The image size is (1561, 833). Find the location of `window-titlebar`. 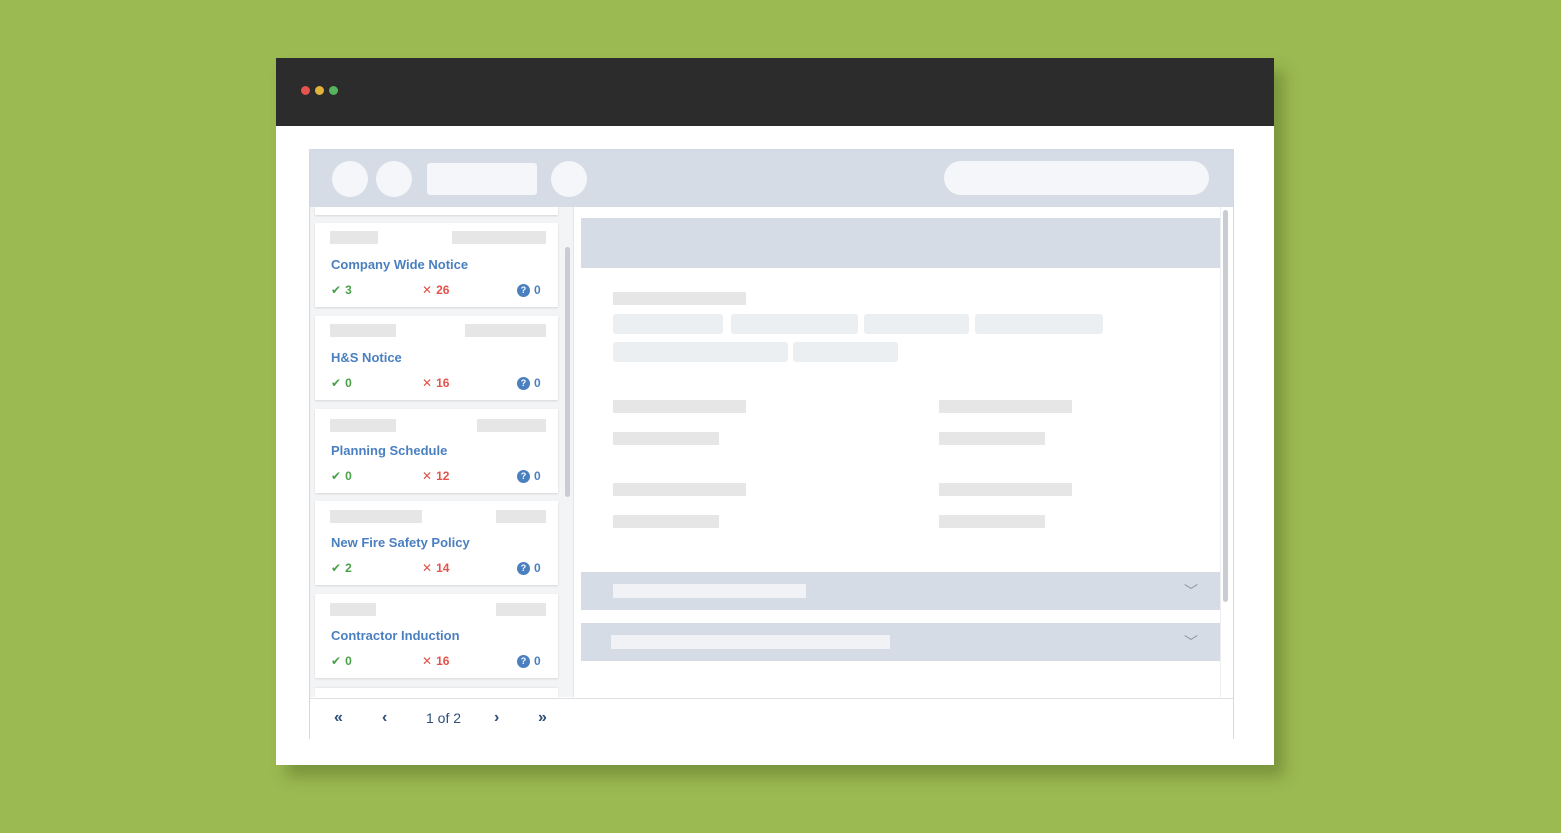

window-titlebar is located at coordinates (775, 92).